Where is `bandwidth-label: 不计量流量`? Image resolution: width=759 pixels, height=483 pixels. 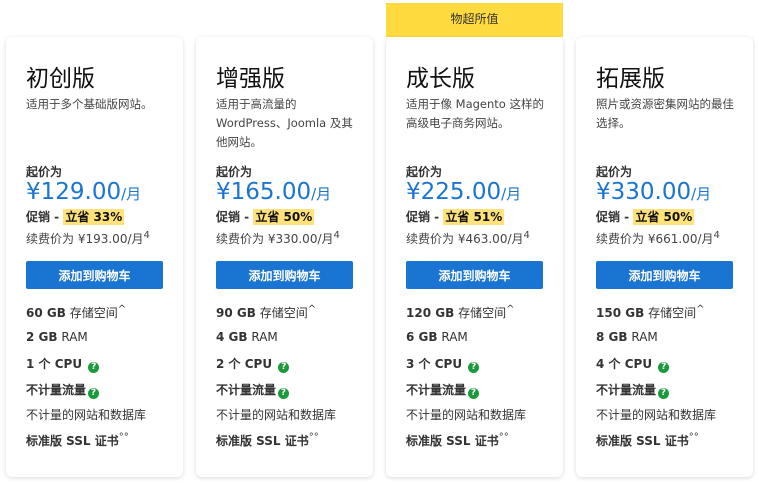 bandwidth-label: 不计量流量 is located at coordinates (246, 389).